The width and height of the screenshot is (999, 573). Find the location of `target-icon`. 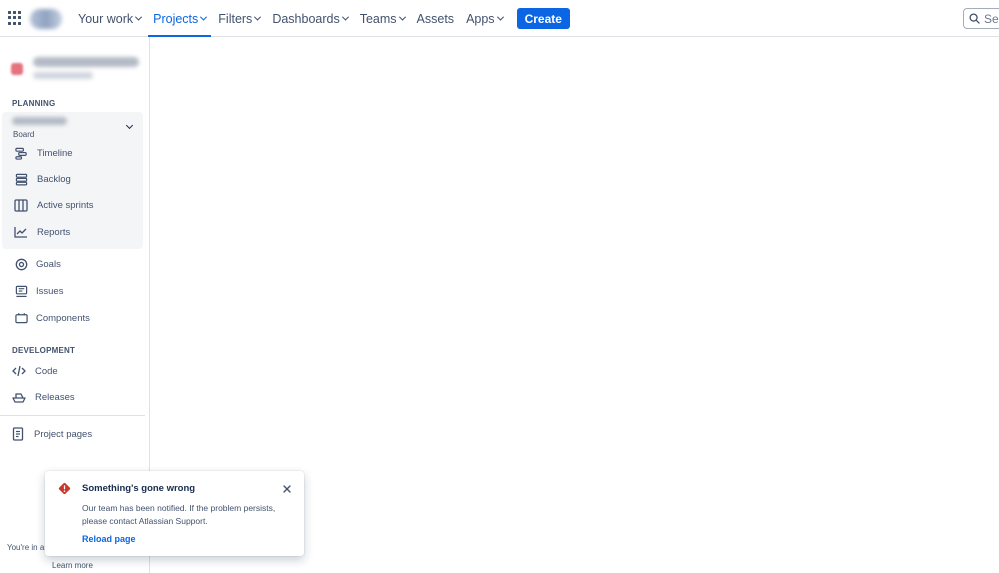

target-icon is located at coordinates (21, 264).